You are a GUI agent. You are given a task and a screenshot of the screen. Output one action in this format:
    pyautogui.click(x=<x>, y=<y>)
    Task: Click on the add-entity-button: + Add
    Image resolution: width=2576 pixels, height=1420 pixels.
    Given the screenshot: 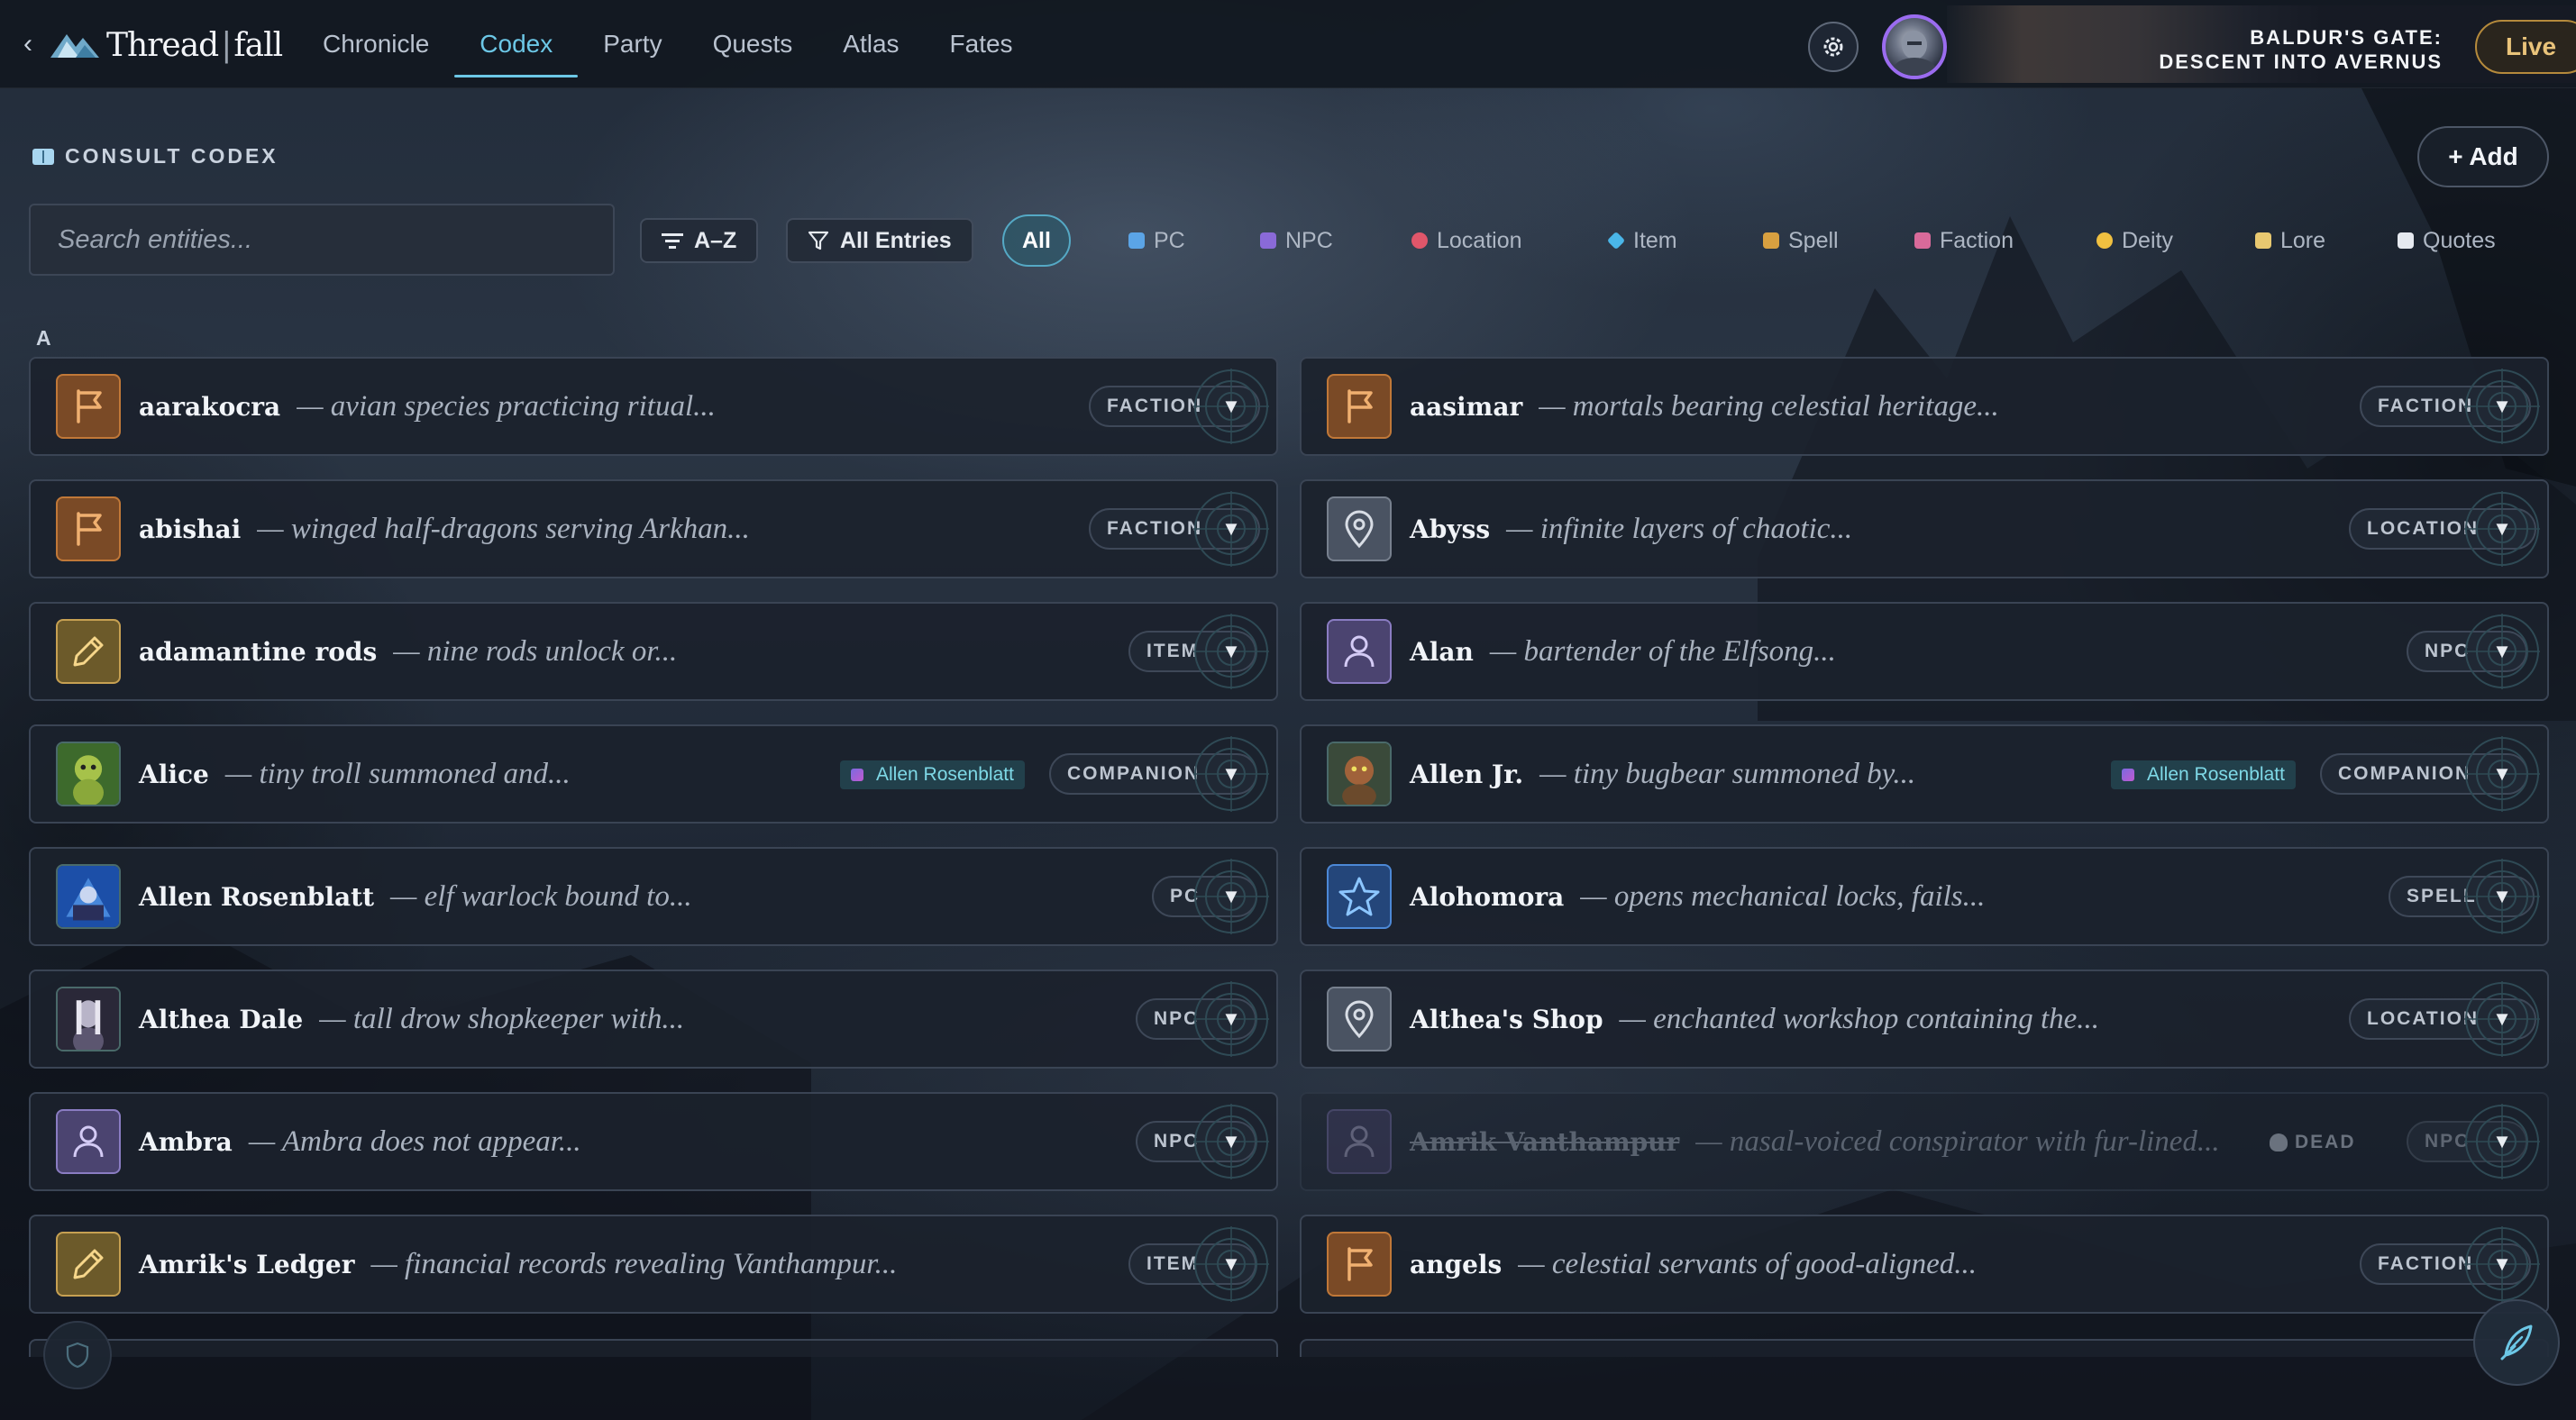 What is the action you would take?
    pyautogui.click(x=2483, y=157)
    